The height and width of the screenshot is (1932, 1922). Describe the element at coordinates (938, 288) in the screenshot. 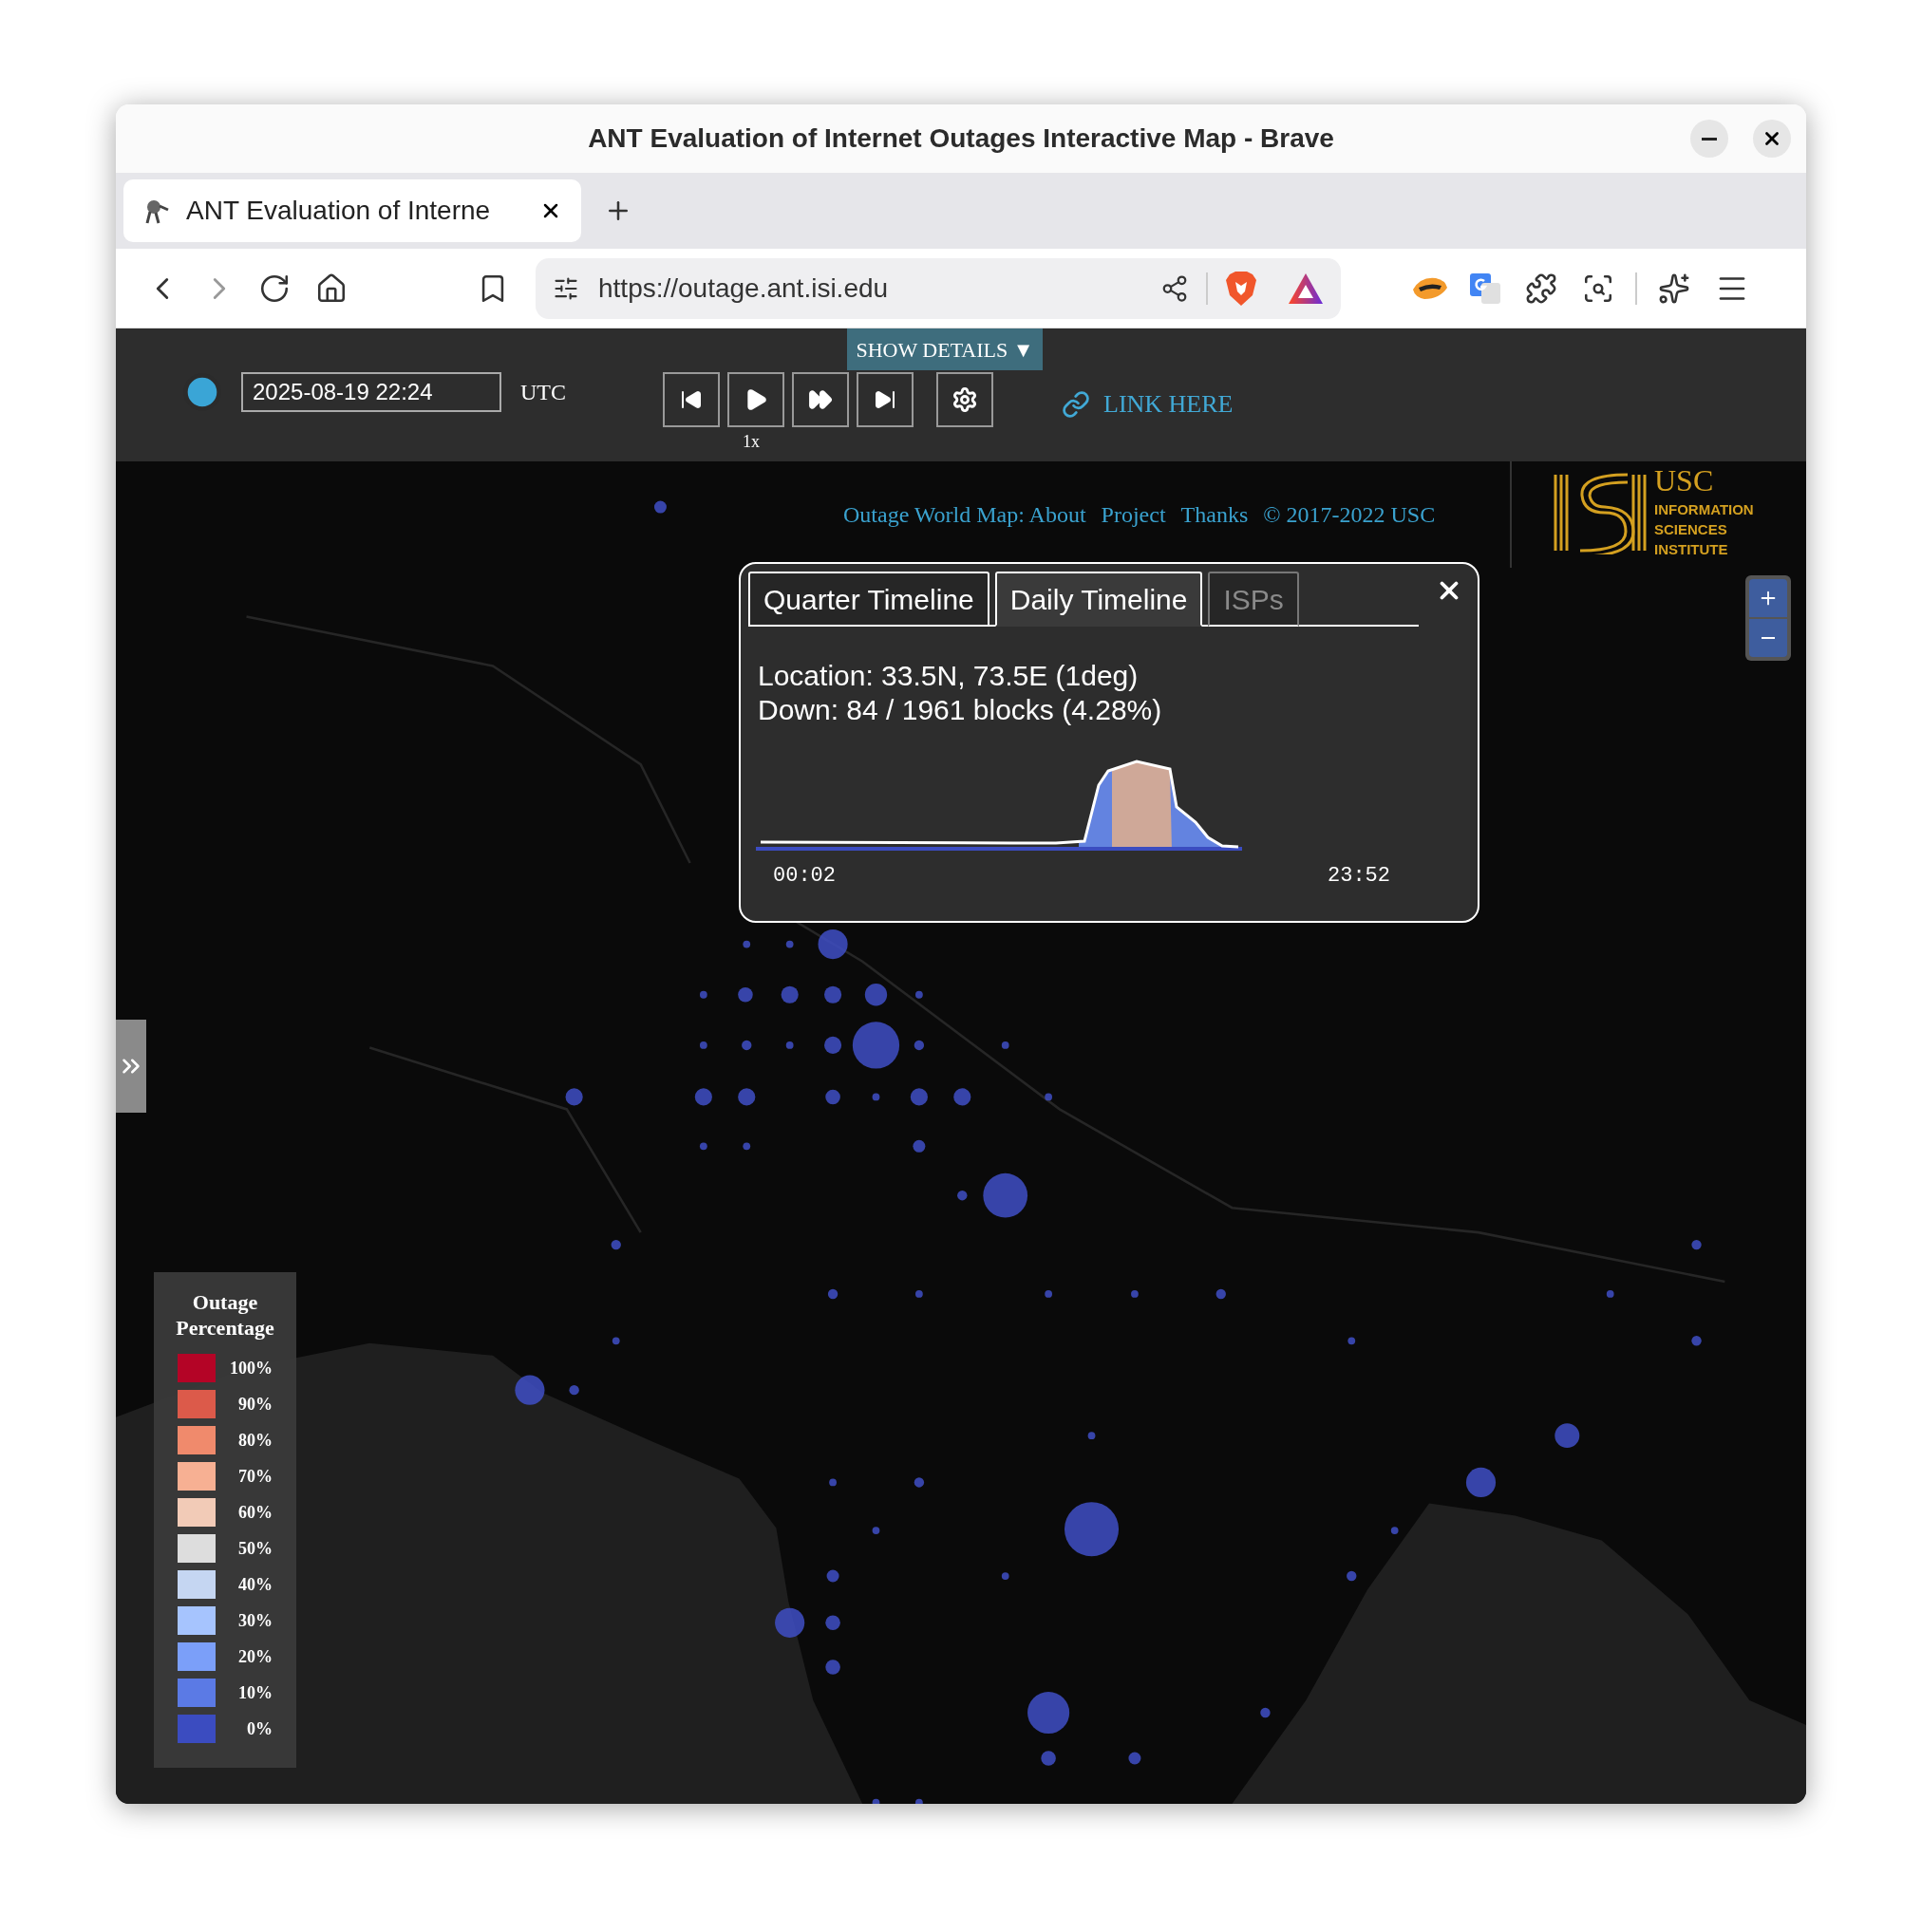

I see `address-bar: https://outage.ant.isi.edu` at that location.